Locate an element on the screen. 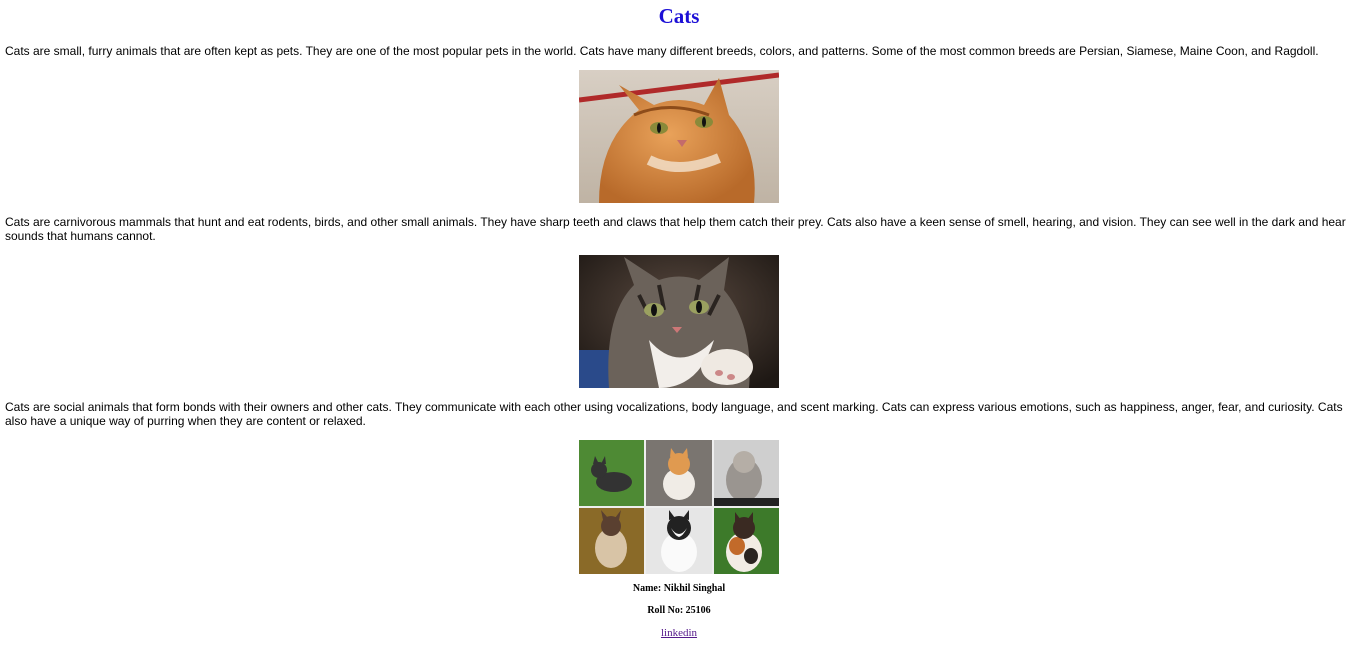  page-title: Cats is located at coordinates (679, 16).